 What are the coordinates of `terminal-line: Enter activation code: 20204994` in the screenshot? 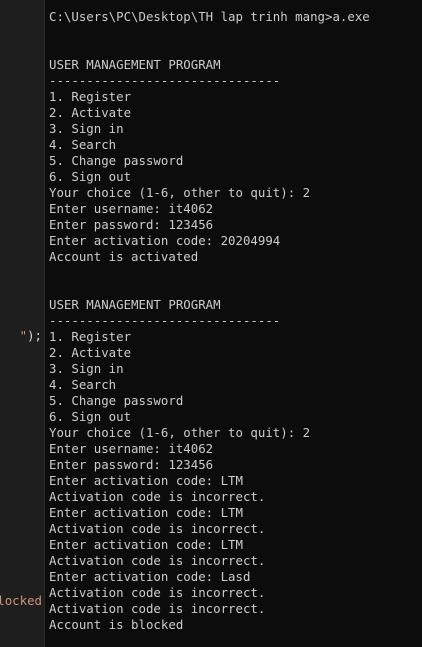 It's located at (165, 240).